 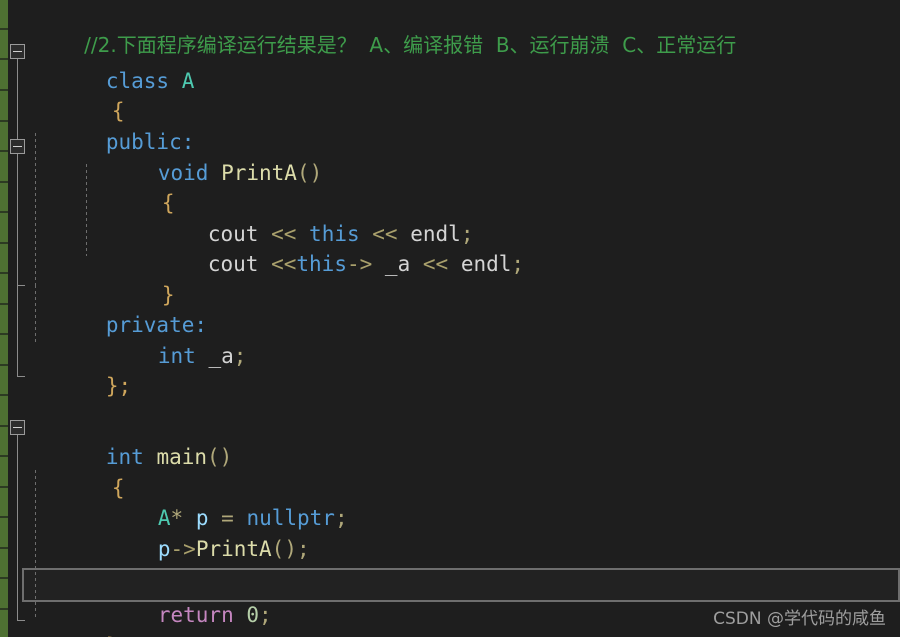 I want to click on token-semicolon: ;, so click(x=303, y=549).